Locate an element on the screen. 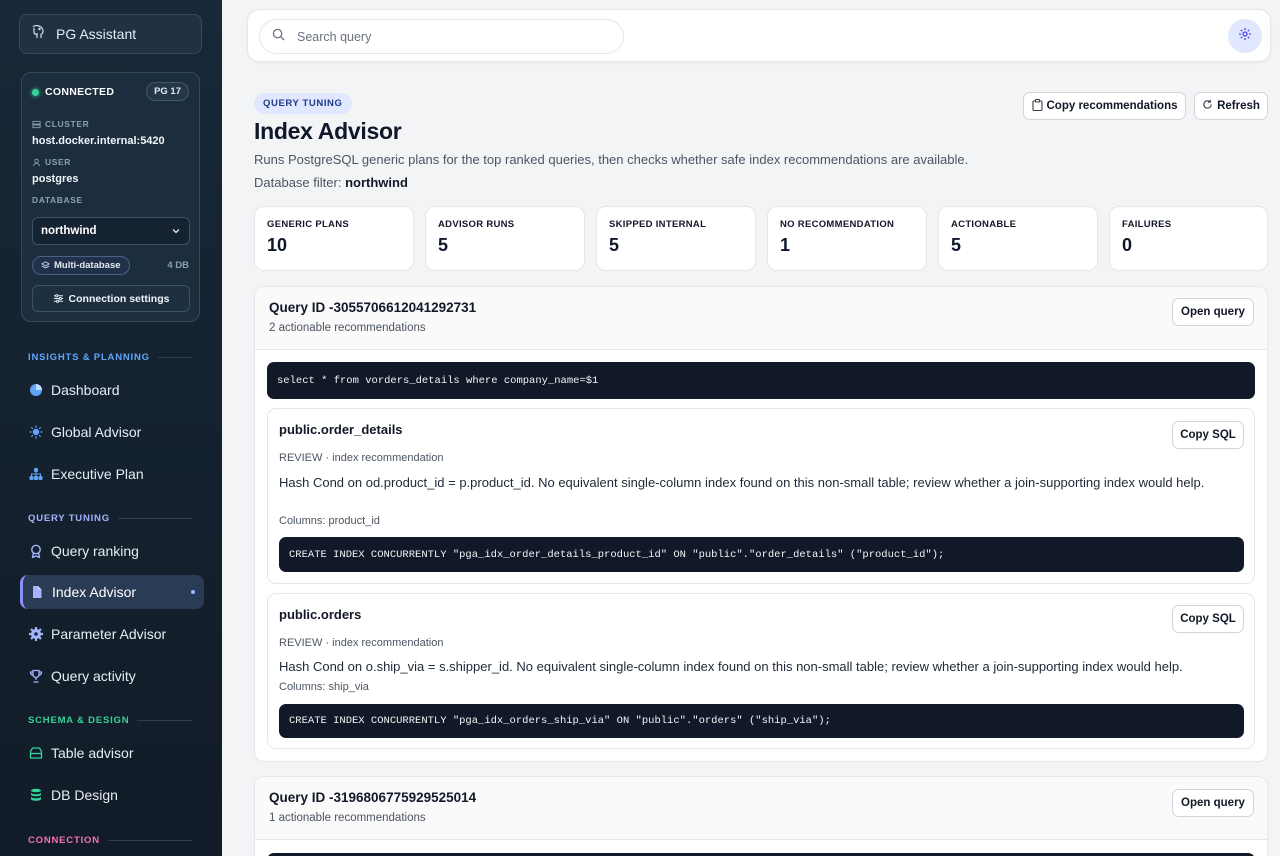 Image resolution: width=1280 pixels, height=856 pixels. query-summary: 1 actionable recommendations is located at coordinates (347, 818).